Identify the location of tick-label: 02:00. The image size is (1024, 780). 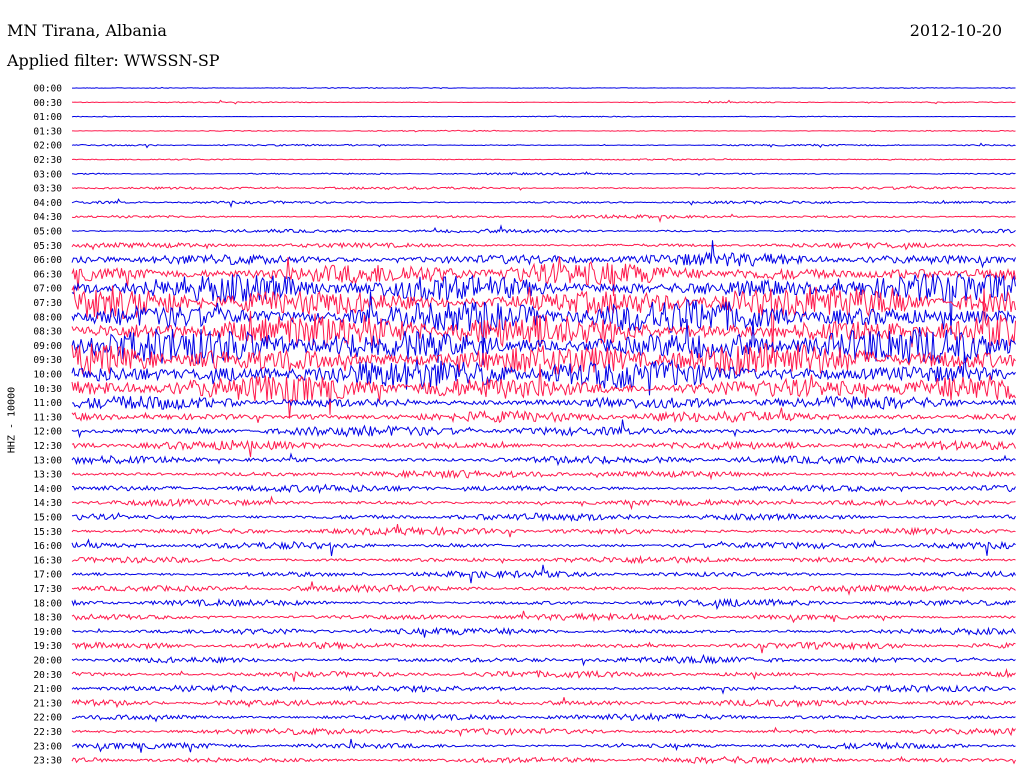
(47, 146).